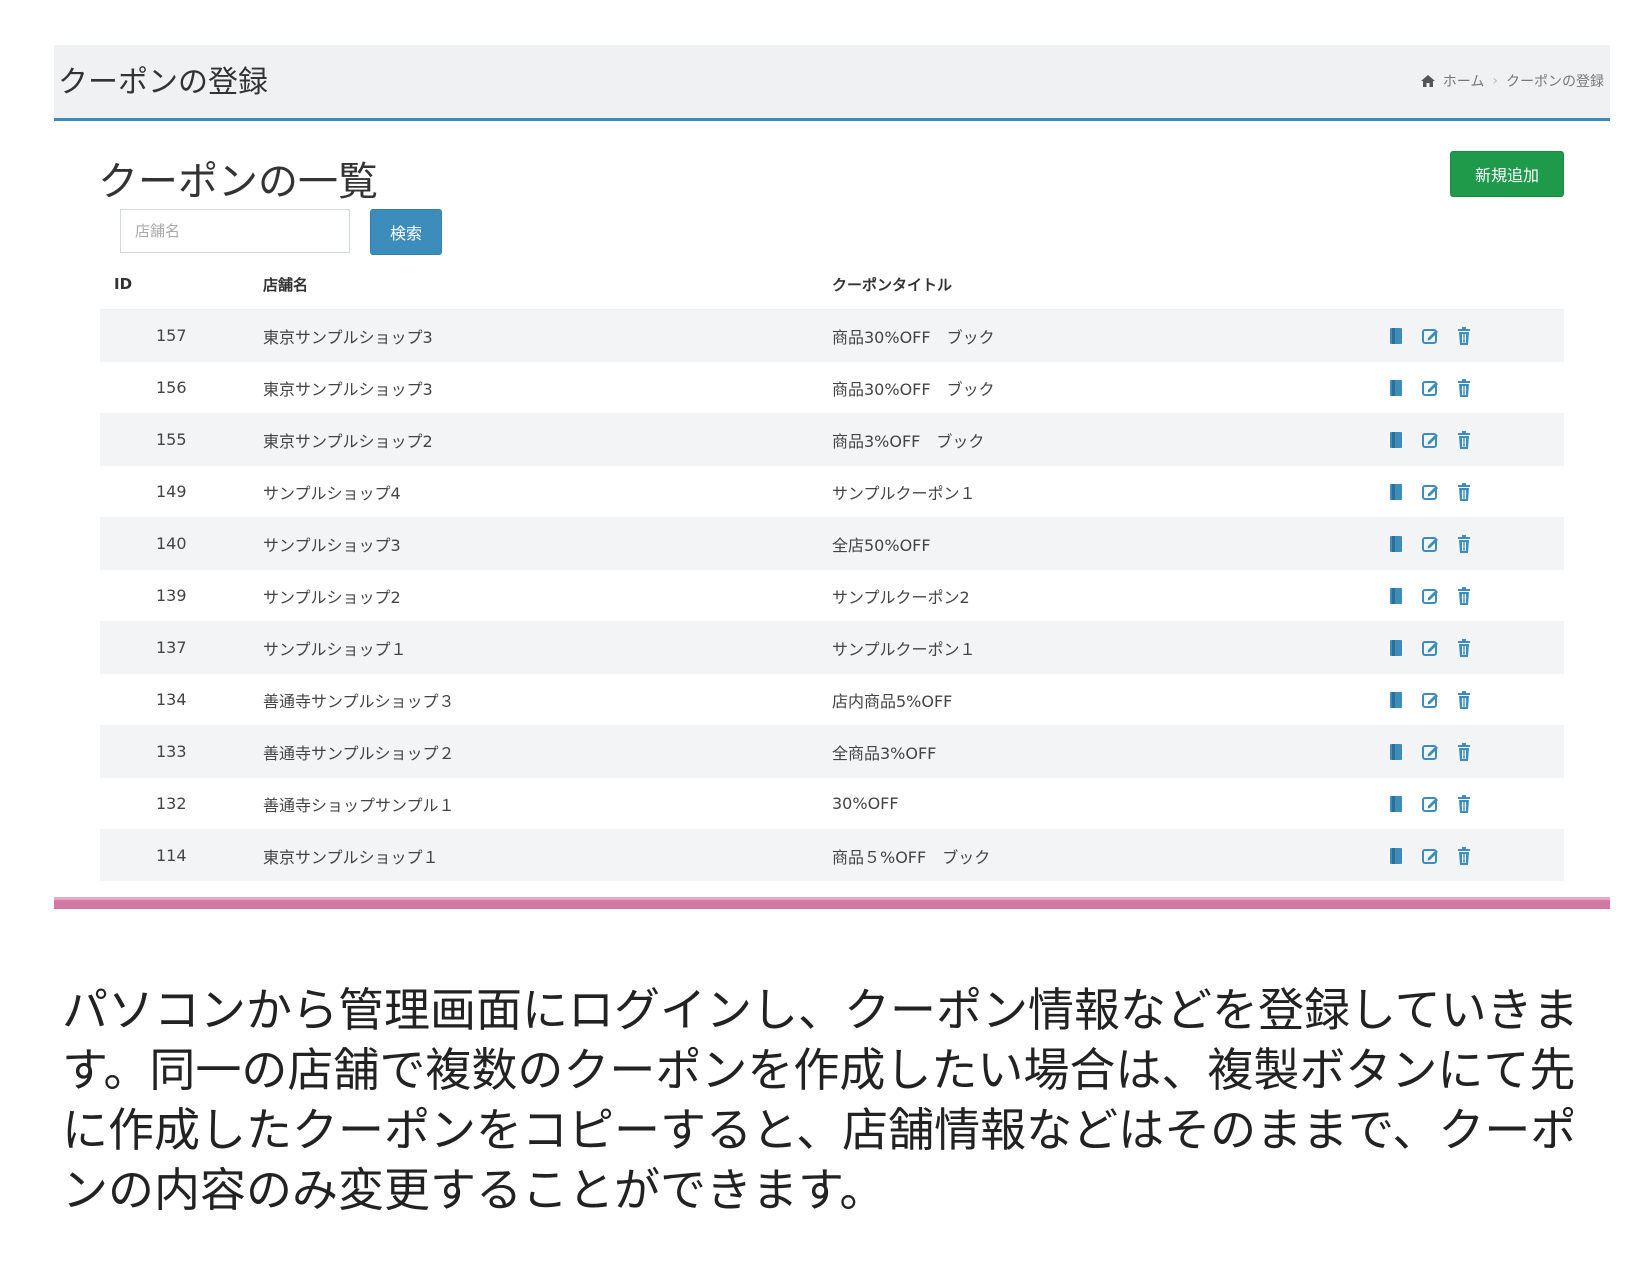 This screenshot has height=1261, width=1642. I want to click on row-coupon-title: 店内商品5%OFF, so click(1095, 699).